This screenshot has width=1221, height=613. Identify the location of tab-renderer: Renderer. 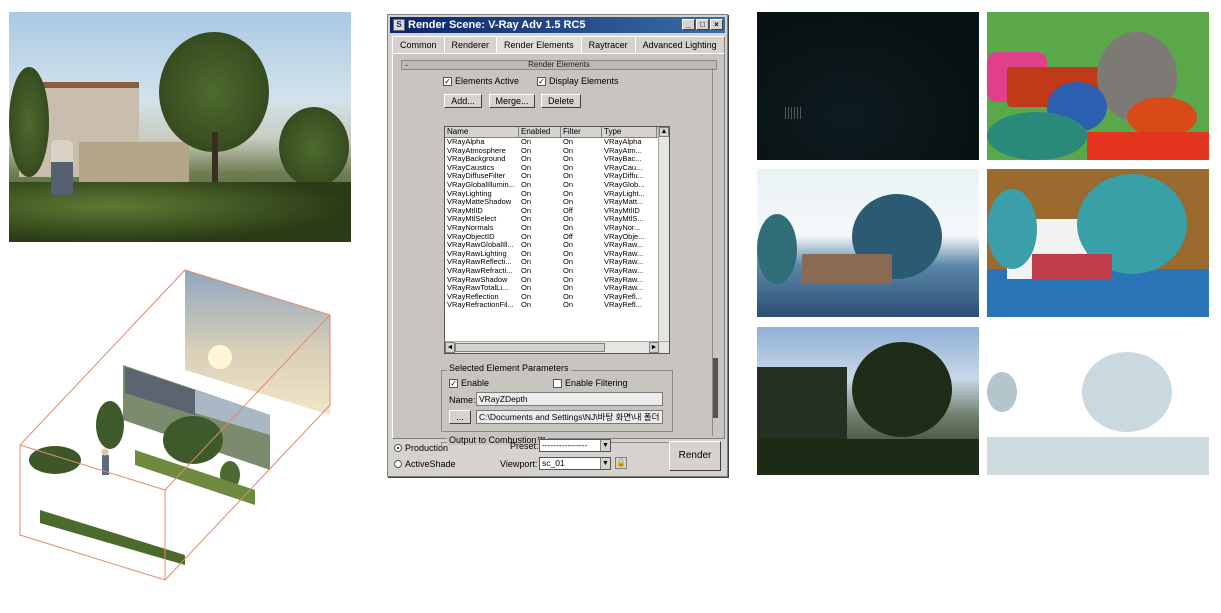
(470, 45).